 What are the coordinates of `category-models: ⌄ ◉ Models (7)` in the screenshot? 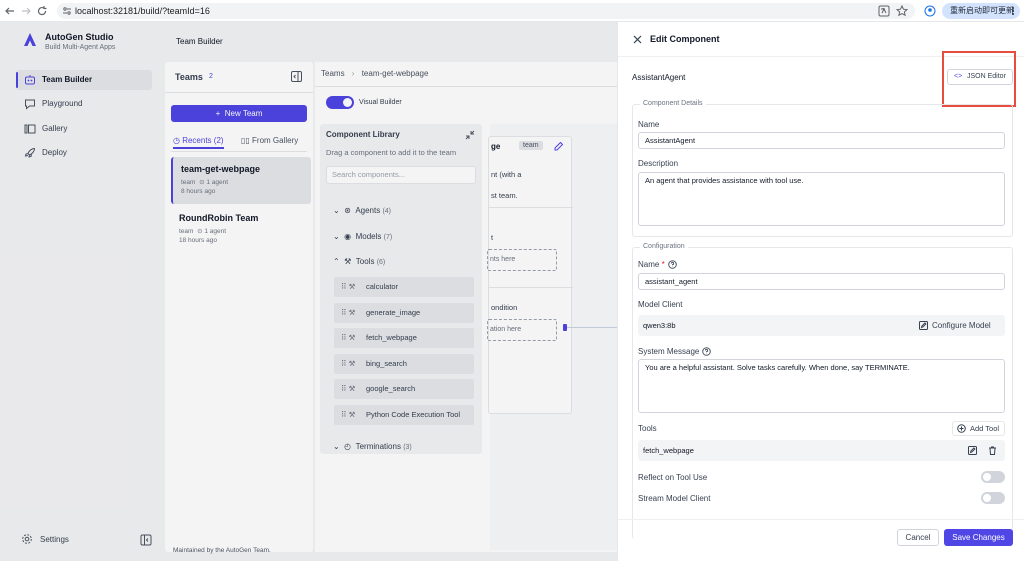 It's located at (362, 236).